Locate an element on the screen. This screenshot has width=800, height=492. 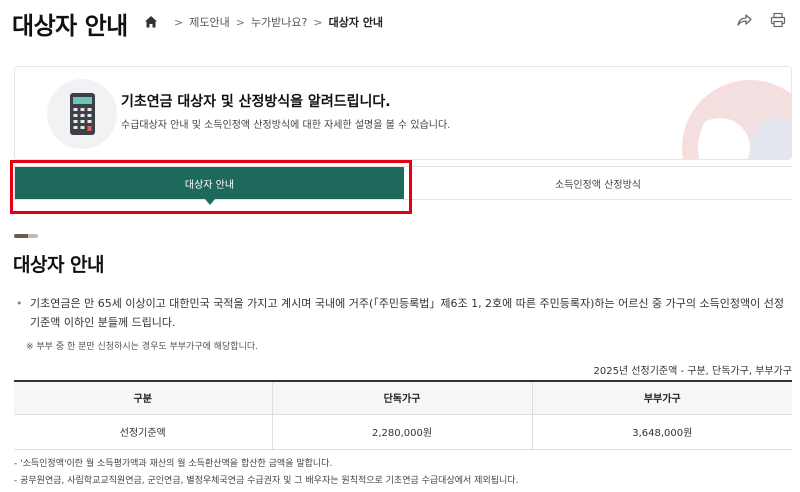
table-row: 선정기준액 2,280,000원 3,648,000원 is located at coordinates (403, 432).